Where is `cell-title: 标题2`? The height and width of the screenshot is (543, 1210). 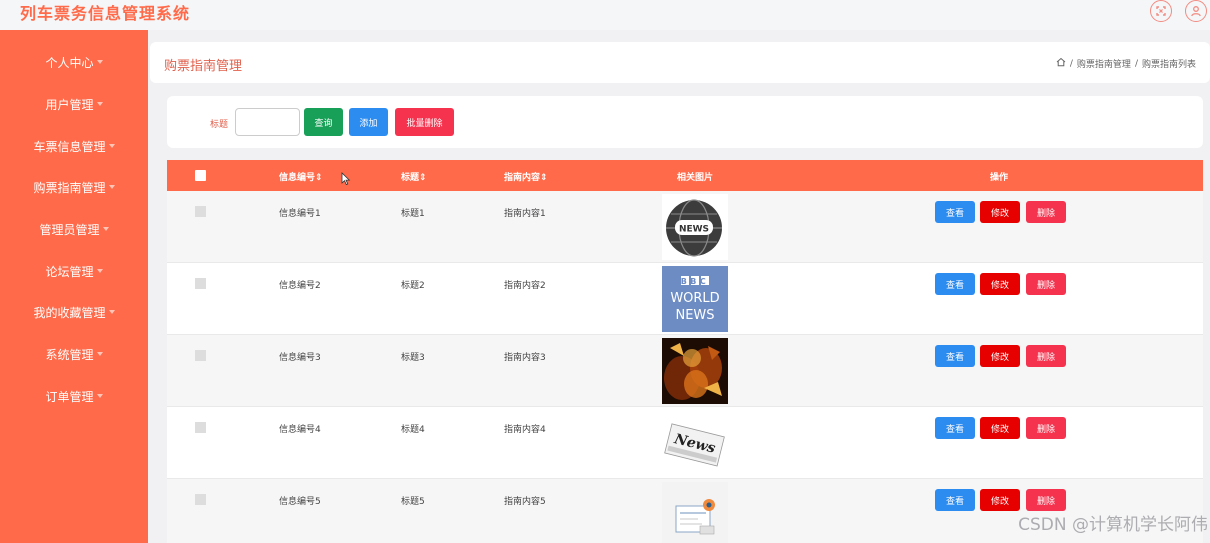 cell-title: 标题2 is located at coordinates (413, 286).